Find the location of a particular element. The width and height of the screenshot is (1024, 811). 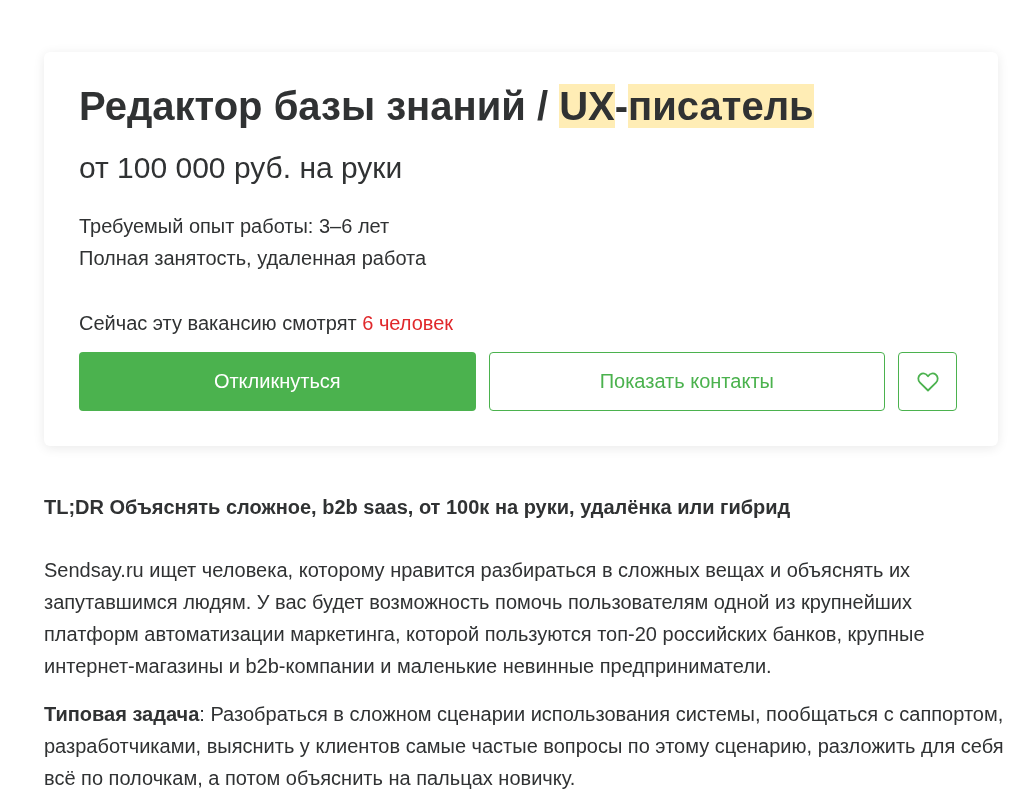

description-paragraph: Типовая задача: Разобраться в сложном сценарии использования системы, пообщаться с саппортом, разработчиками, выяснить у клиентов самые частые вопросы по этому сценарию, разложить для себя всё по полочкам, а потом объяснить на пальцах новичку. is located at coordinates (524, 746).